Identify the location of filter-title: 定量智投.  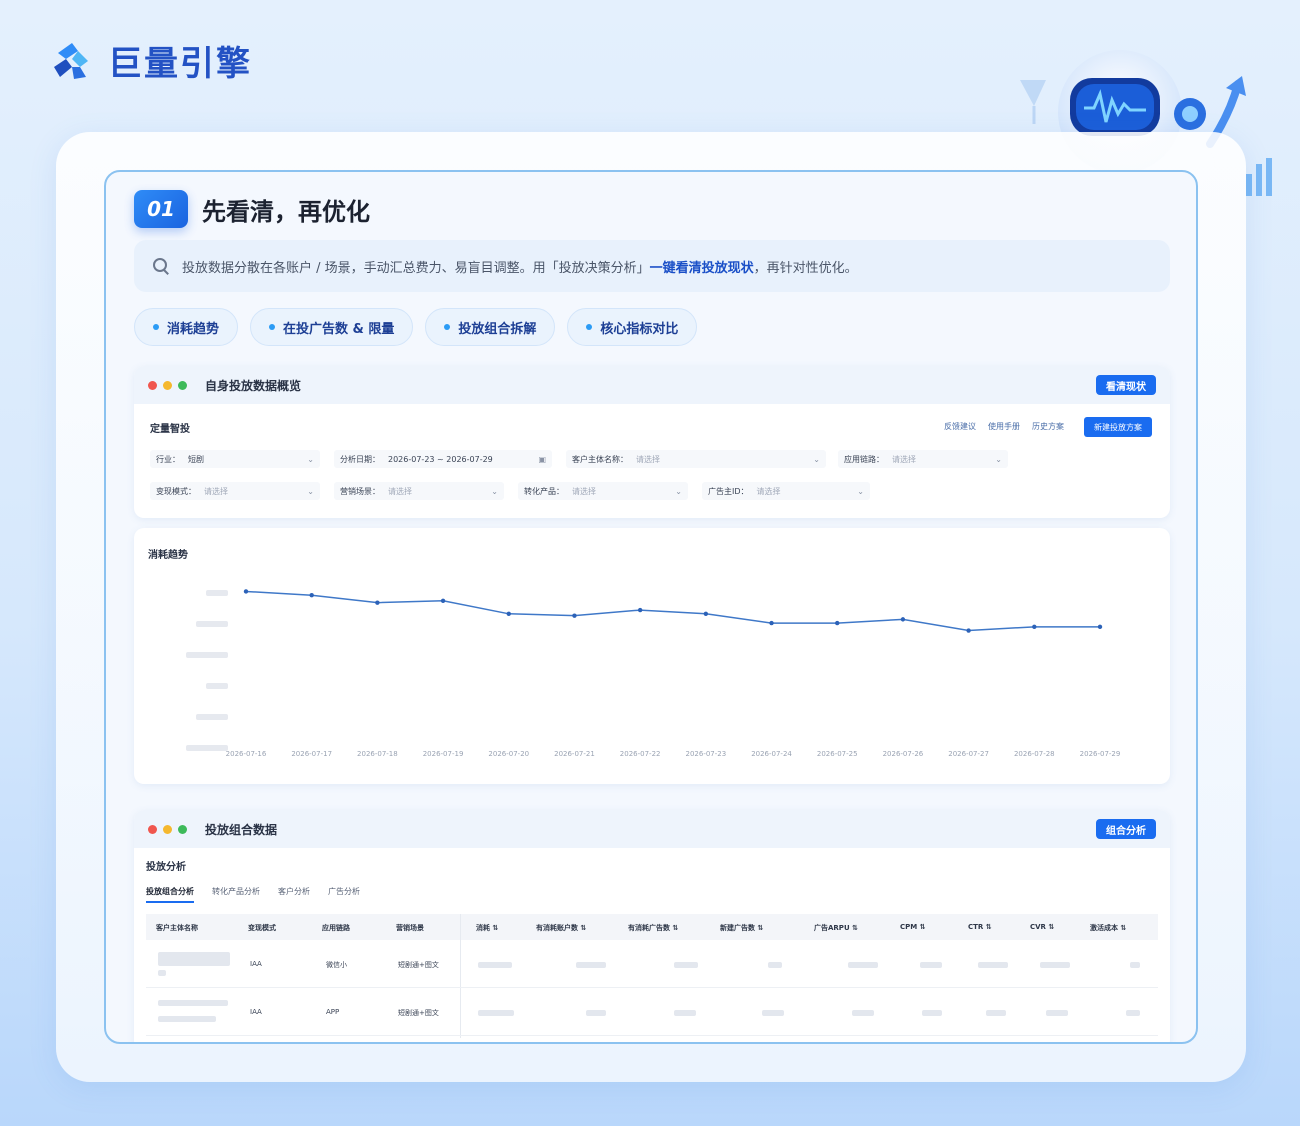
(170, 429).